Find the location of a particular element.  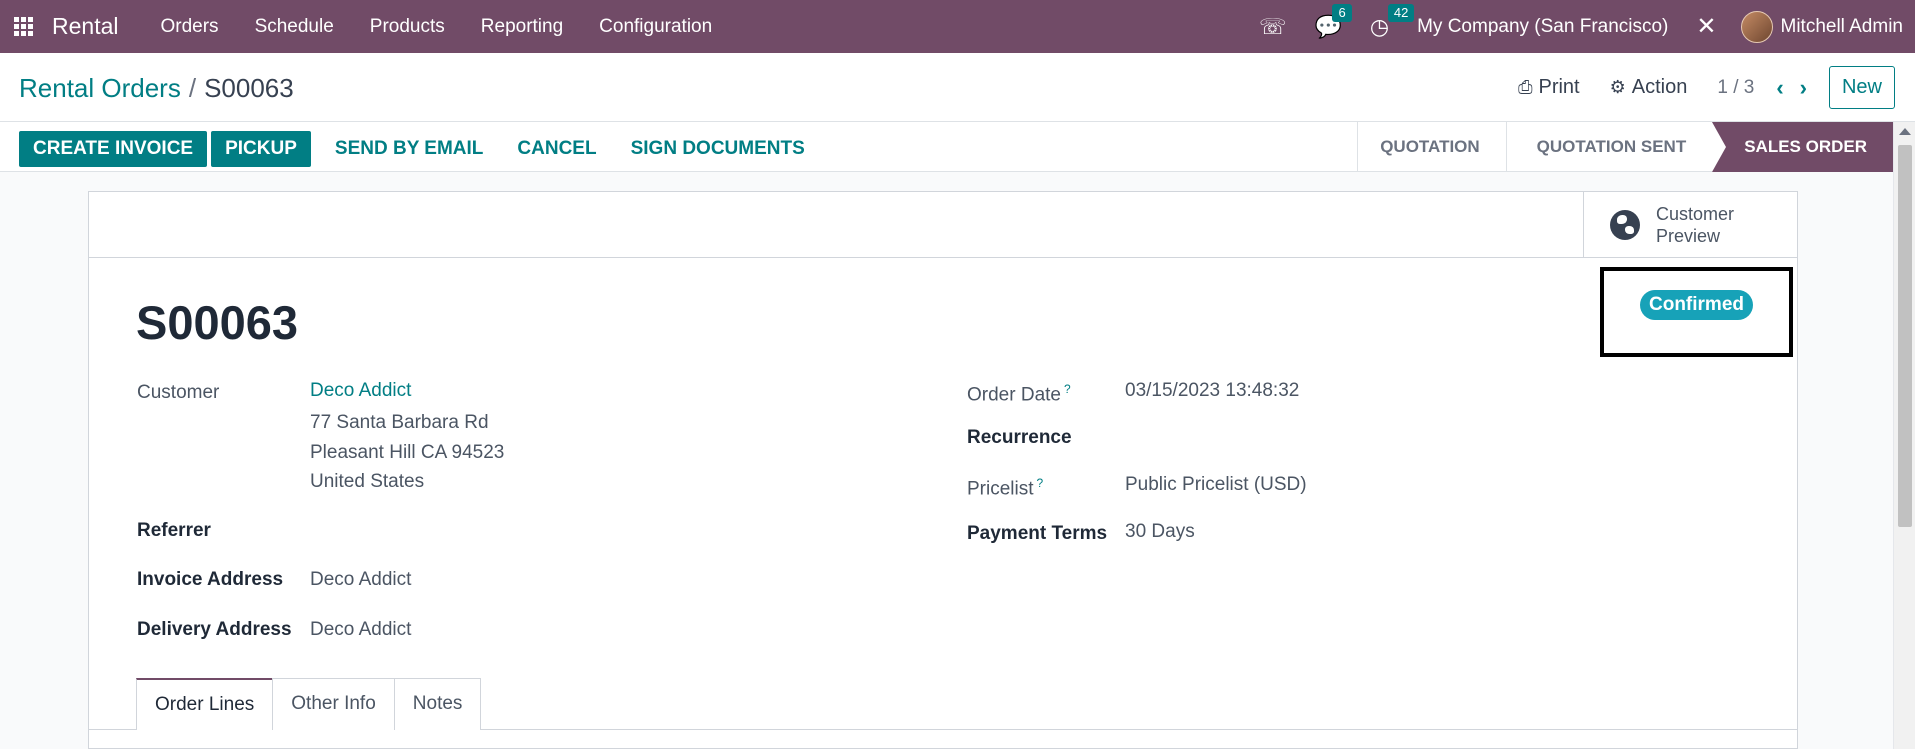

pricelist-value: Public Pricelist (USD) is located at coordinates (1216, 485).